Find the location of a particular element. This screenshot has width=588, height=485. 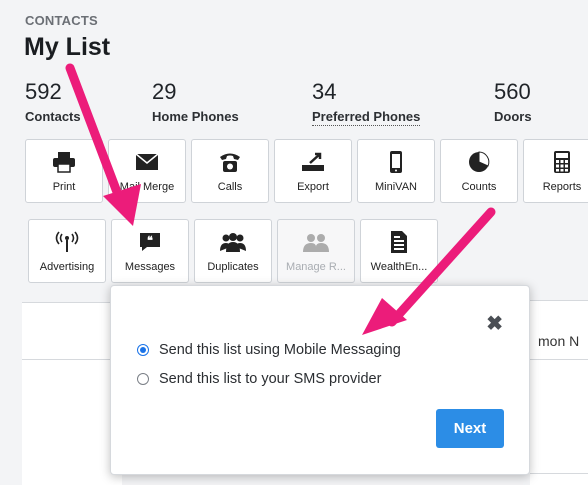

counts-button: Counts is located at coordinates (479, 171).